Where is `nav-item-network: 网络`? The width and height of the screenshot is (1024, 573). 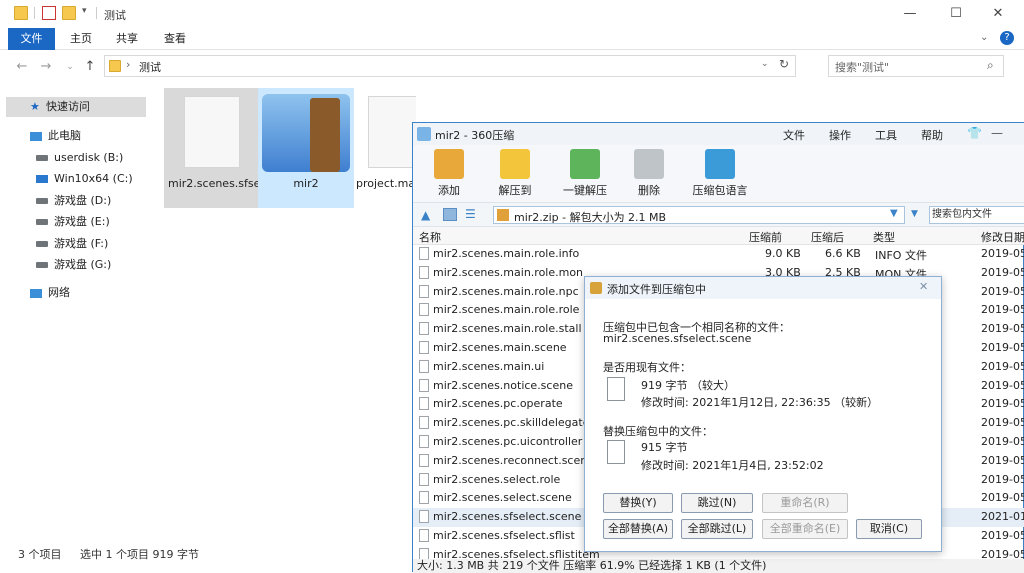 nav-item-network: 网络 is located at coordinates (50, 293).